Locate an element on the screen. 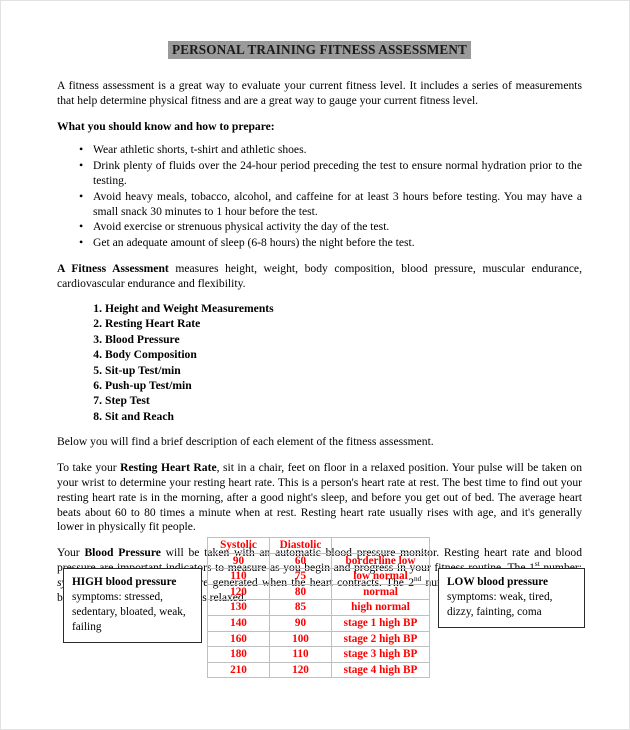 The width and height of the screenshot is (630, 730). table-cell: stage 2 high BP is located at coordinates (380, 639).